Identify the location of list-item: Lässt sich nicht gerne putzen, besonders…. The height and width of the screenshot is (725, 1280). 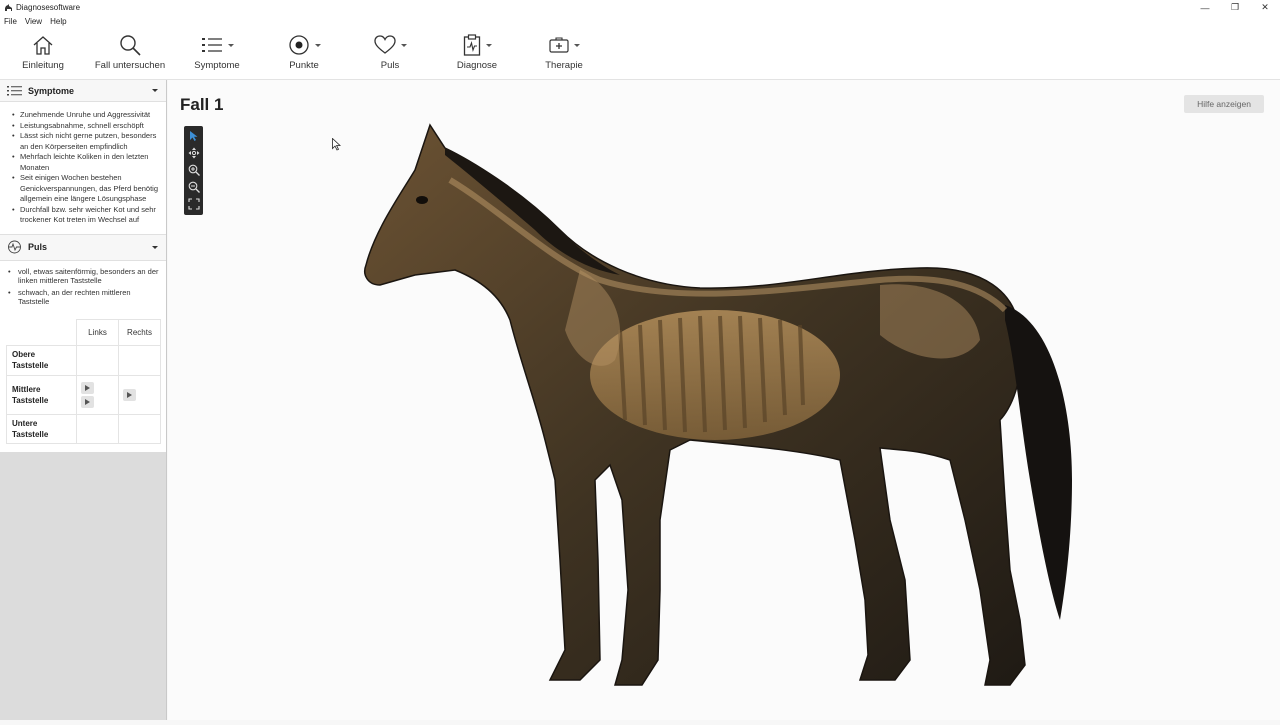
(86, 141).